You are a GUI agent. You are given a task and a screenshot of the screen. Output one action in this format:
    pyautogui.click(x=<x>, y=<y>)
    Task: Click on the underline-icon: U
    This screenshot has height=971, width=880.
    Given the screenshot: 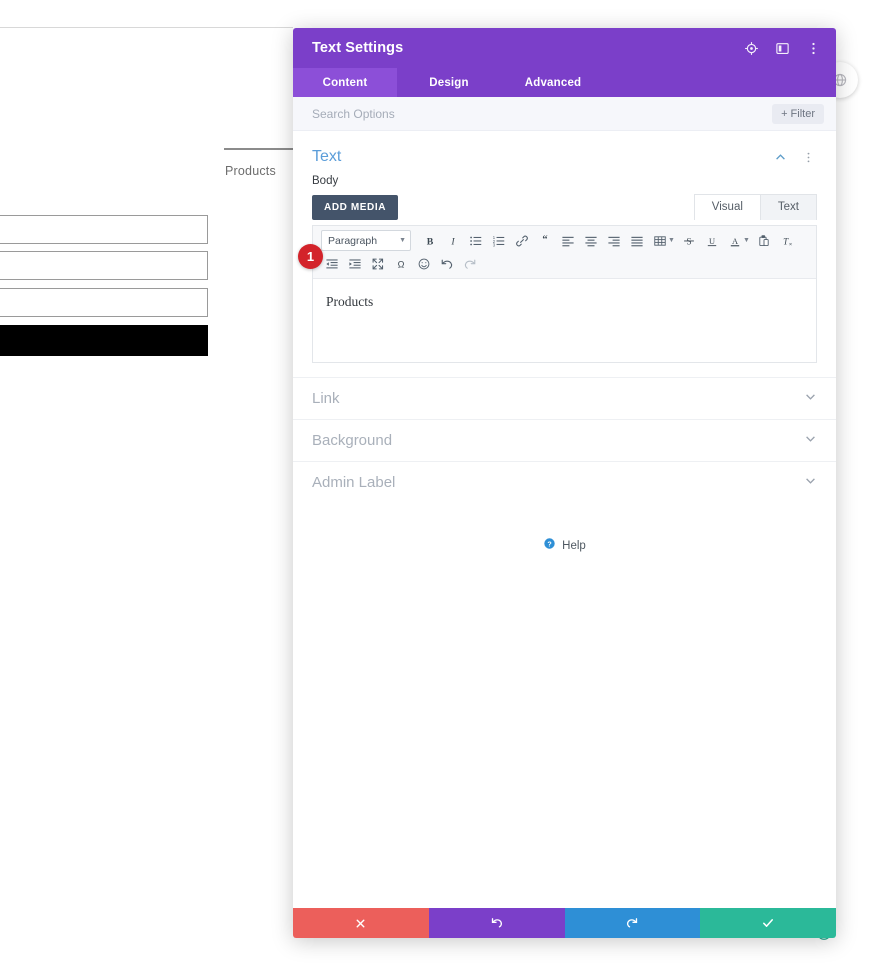 What is the action you would take?
    pyautogui.click(x=712, y=240)
    